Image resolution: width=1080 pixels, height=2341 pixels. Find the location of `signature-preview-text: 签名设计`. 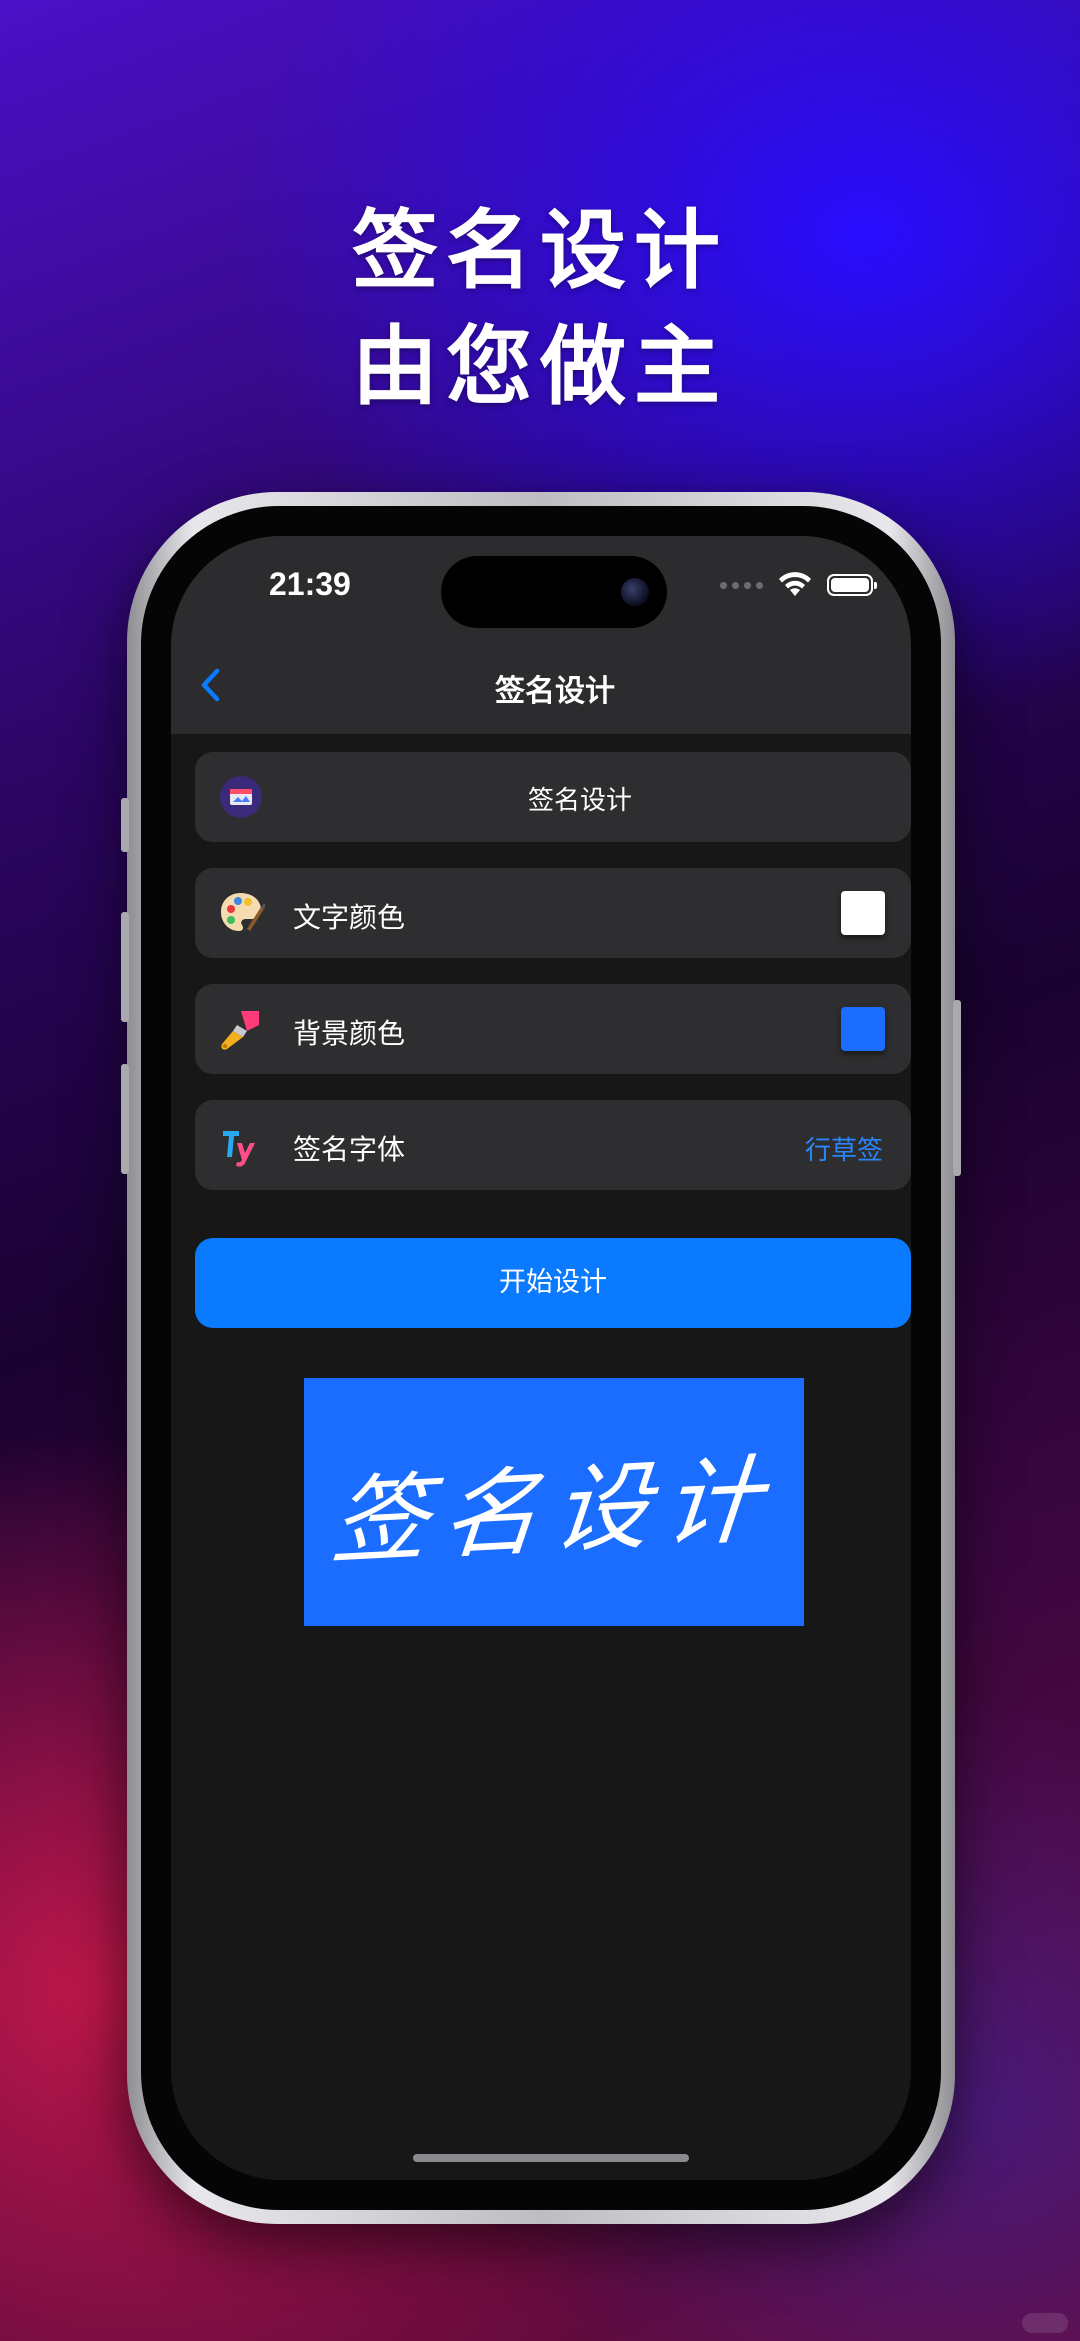

signature-preview-text: 签名设计 is located at coordinates (553, 1510).